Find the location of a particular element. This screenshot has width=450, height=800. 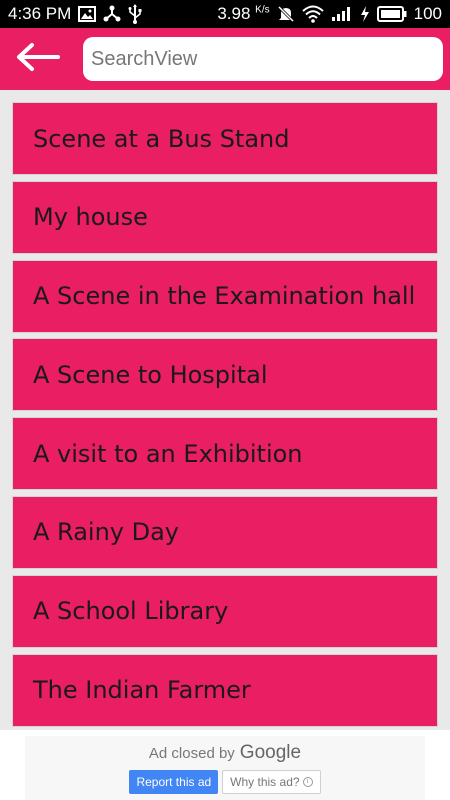

image-icon is located at coordinates (87, 14).